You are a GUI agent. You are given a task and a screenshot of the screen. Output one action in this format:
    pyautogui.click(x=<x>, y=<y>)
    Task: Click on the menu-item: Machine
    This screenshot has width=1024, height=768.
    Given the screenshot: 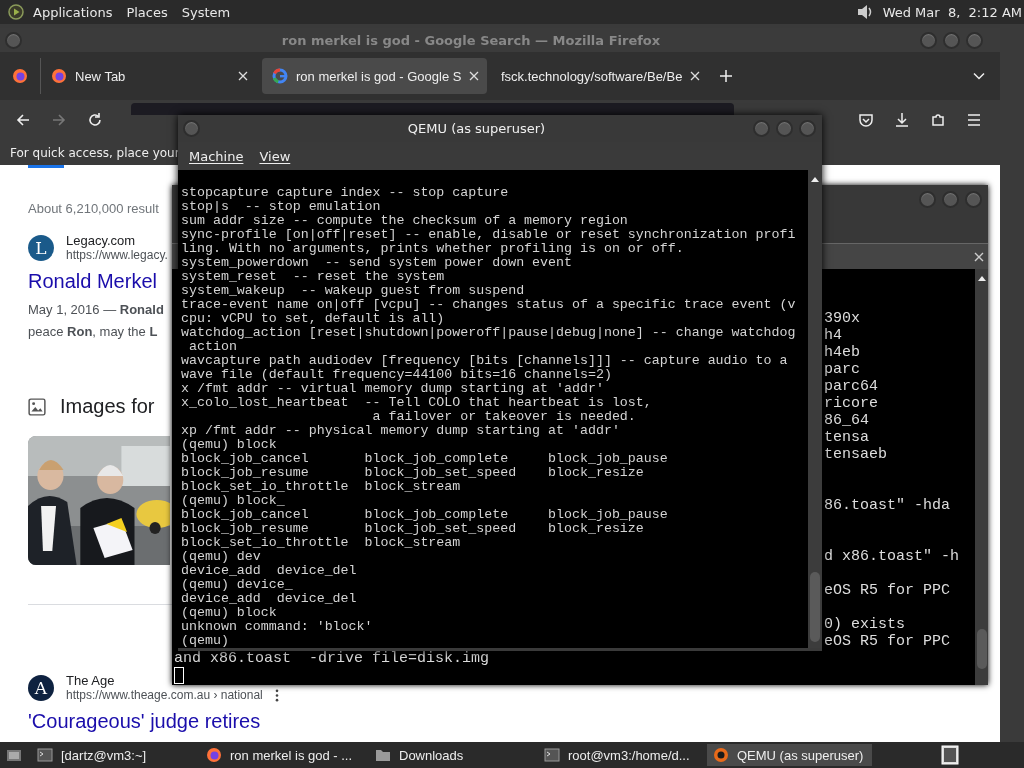 What is the action you would take?
    pyautogui.click(x=216, y=156)
    